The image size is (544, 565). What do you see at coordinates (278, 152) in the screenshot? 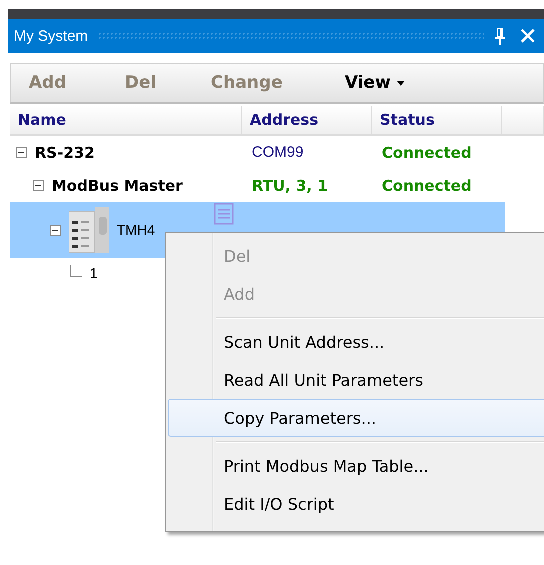
I see `address-cell-text: COM99` at bounding box center [278, 152].